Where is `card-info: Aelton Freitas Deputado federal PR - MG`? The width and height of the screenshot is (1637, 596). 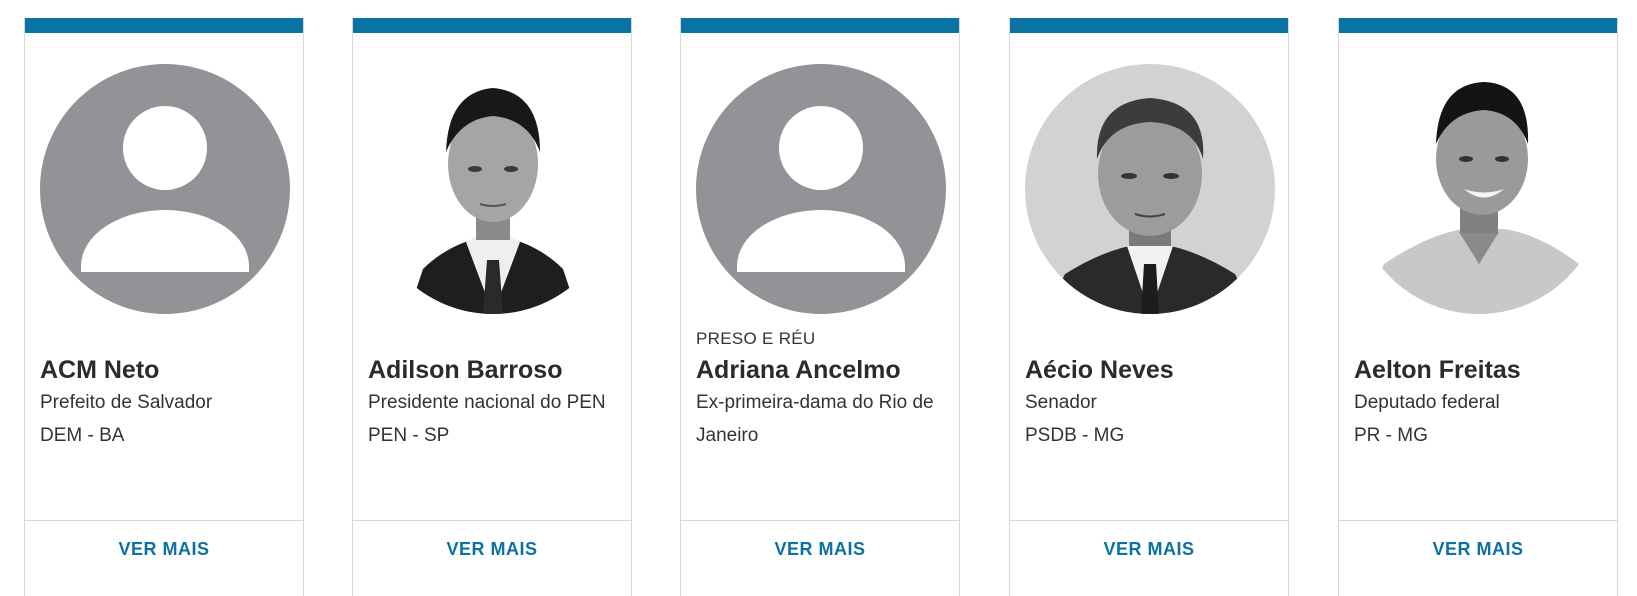
card-info: Aelton Freitas Deputado federal PR - MG is located at coordinates (1481, 385).